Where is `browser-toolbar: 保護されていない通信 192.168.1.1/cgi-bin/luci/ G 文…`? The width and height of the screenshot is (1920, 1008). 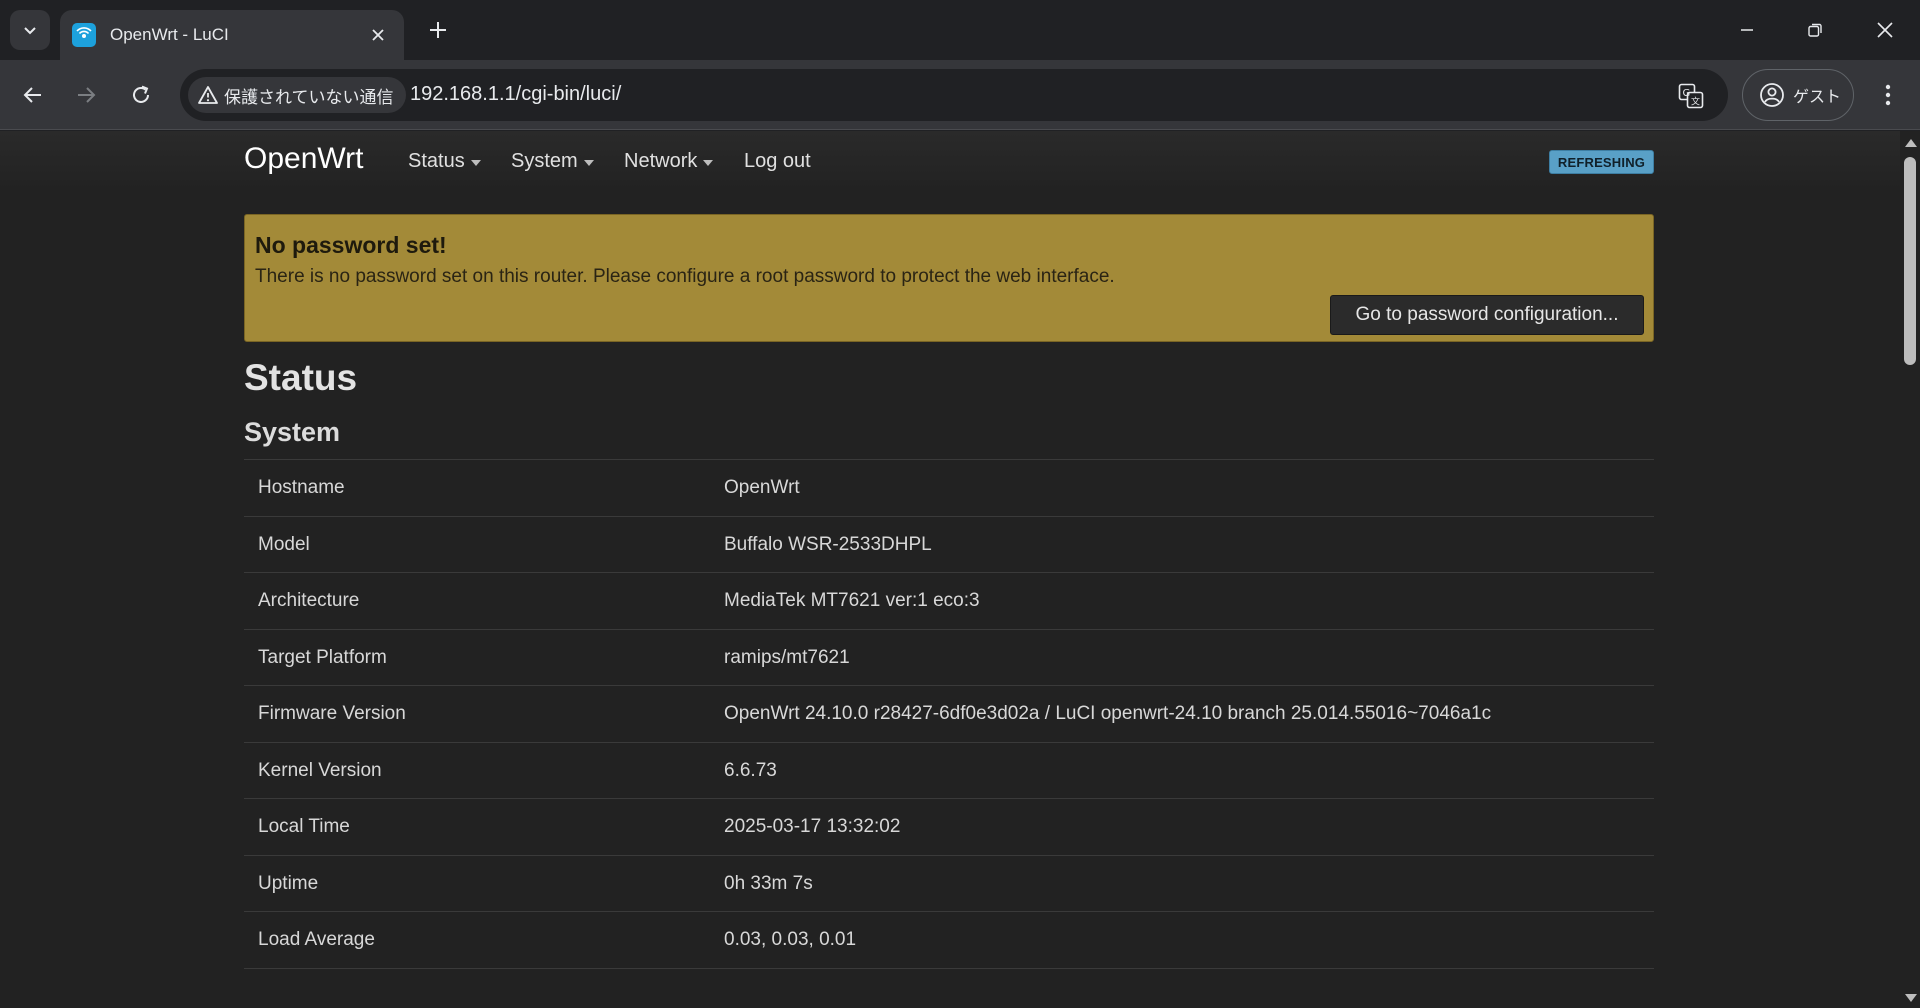 browser-toolbar: 保護されていない通信 192.168.1.1/cgi-bin/luci/ G 文… is located at coordinates (960, 95).